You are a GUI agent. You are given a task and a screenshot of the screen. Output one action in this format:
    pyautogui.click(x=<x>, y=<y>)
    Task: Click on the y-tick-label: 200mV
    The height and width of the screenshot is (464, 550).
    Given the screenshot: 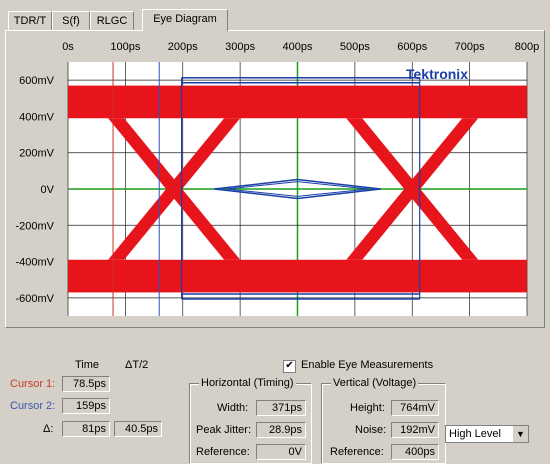 What is the action you would take?
    pyautogui.click(x=37, y=154)
    